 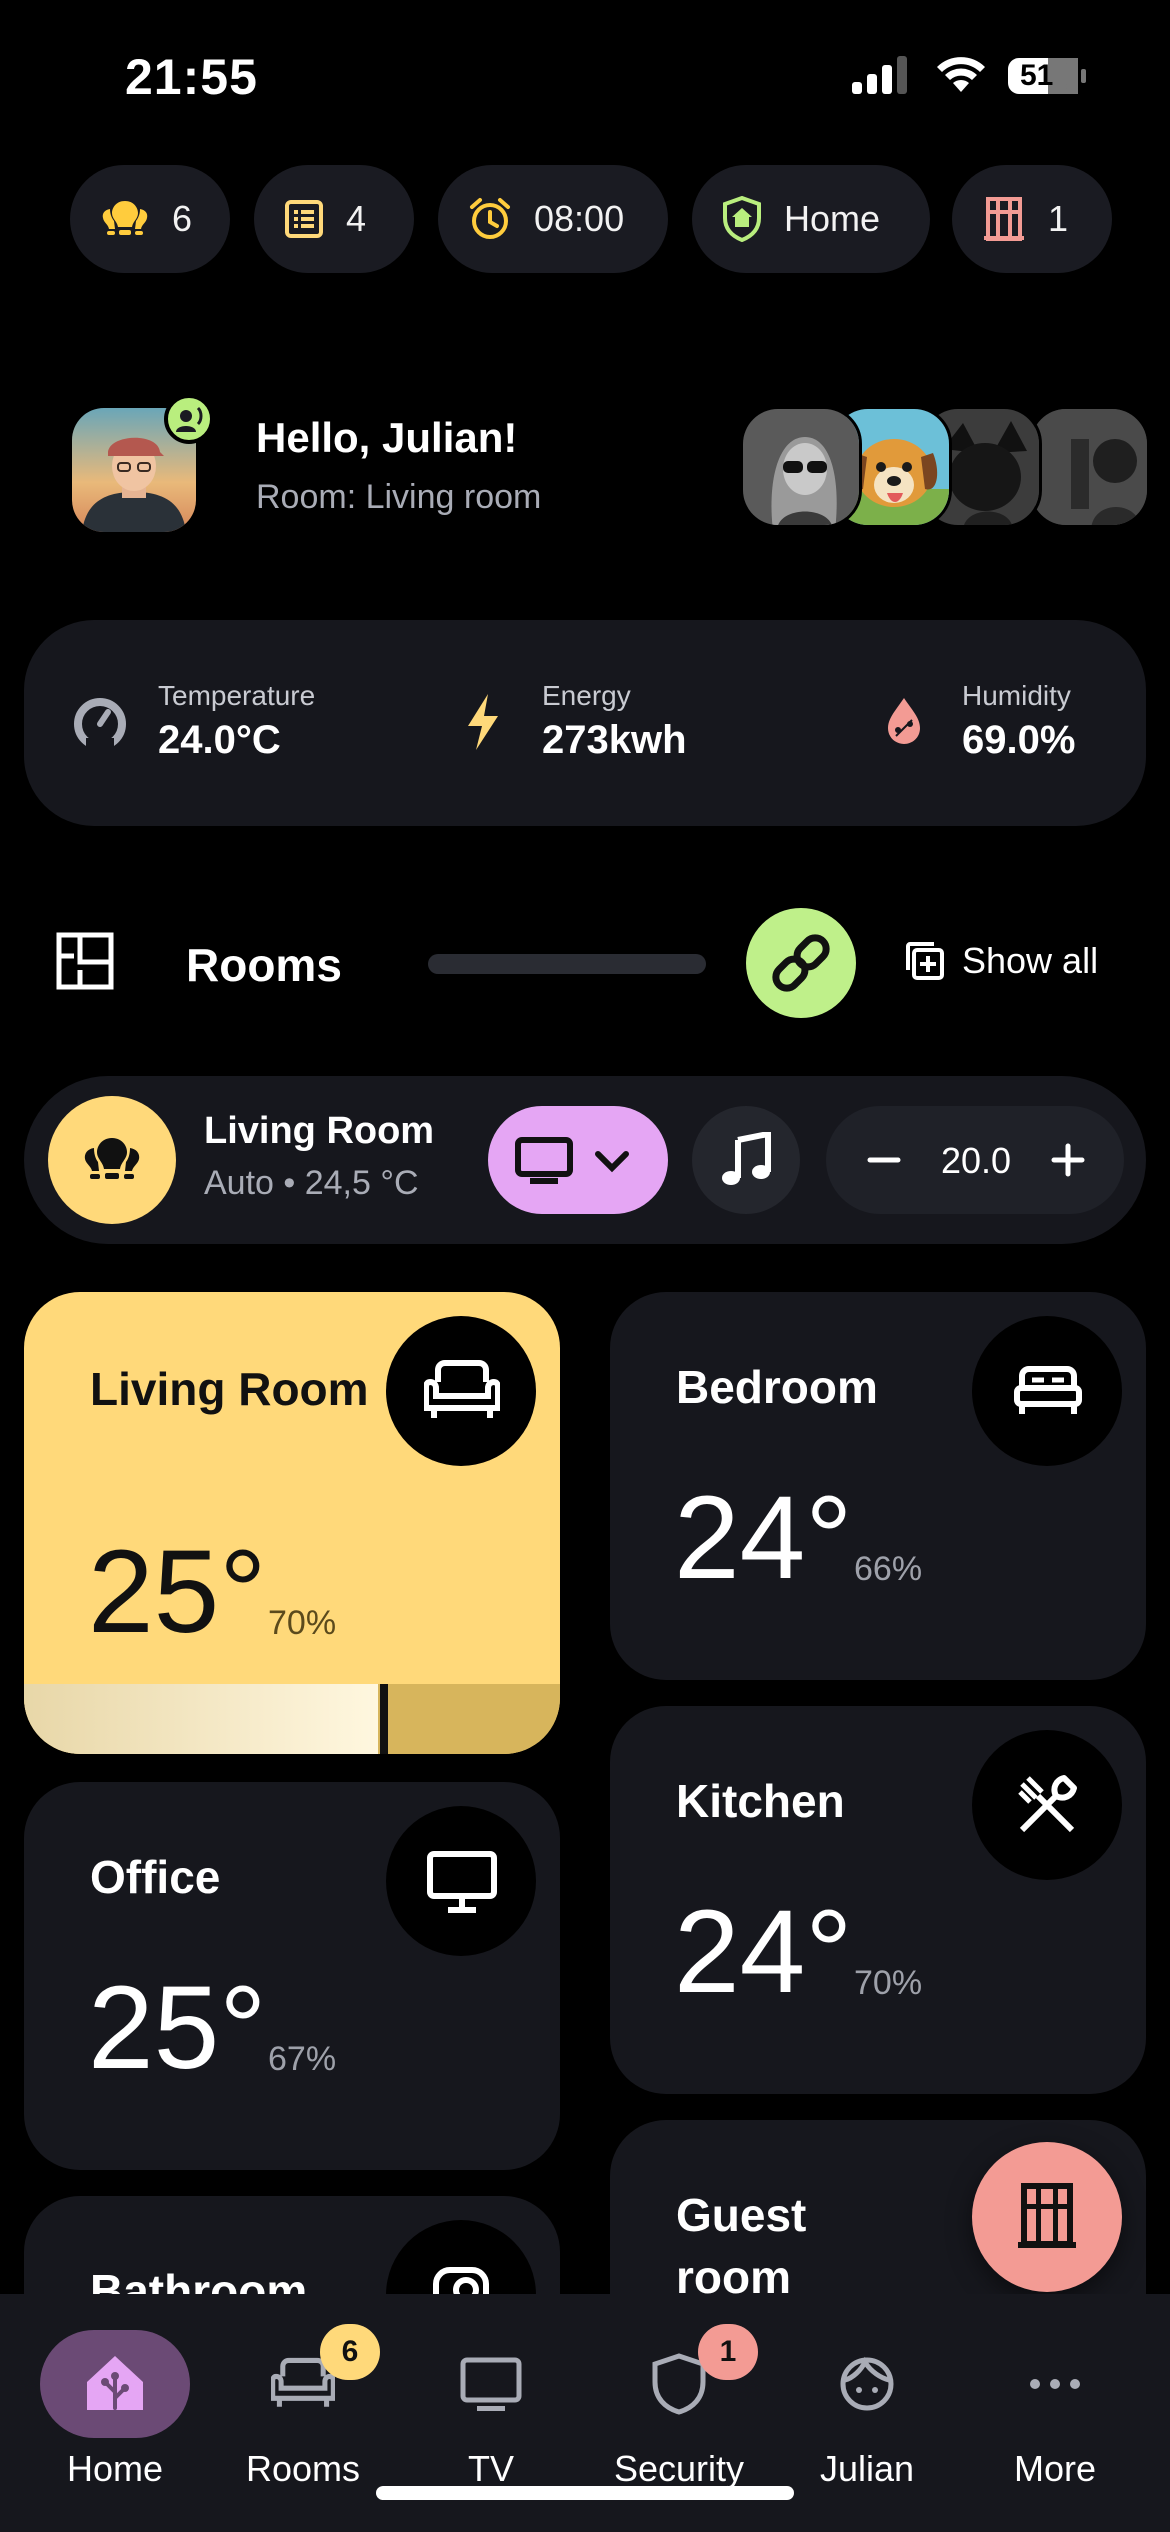 I want to click on setpoint-value: 20.0, so click(x=976, y=1160).